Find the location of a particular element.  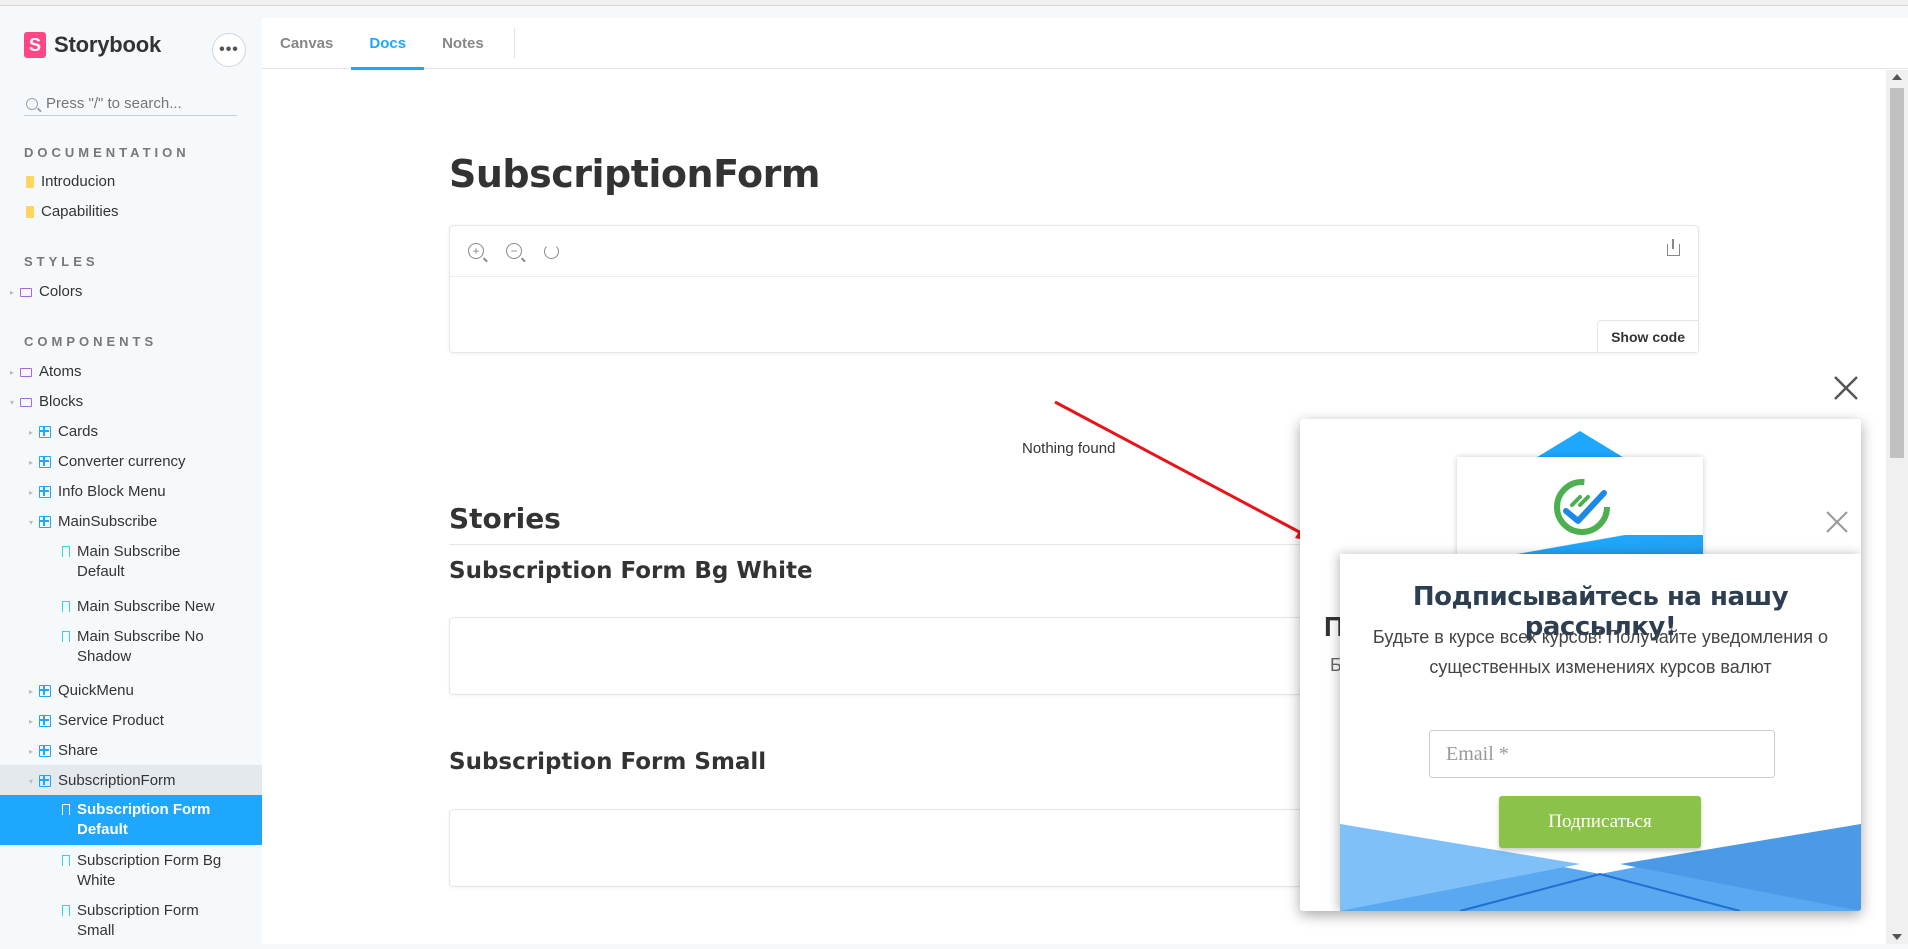

sidebar-item-label: Share is located at coordinates (78, 750).